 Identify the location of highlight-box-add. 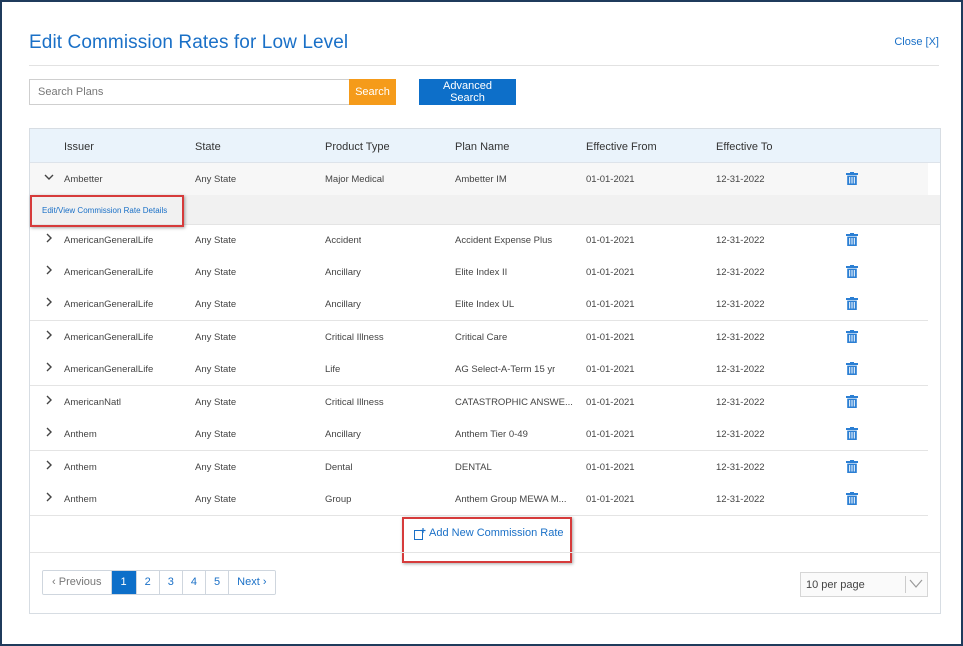
(487, 540).